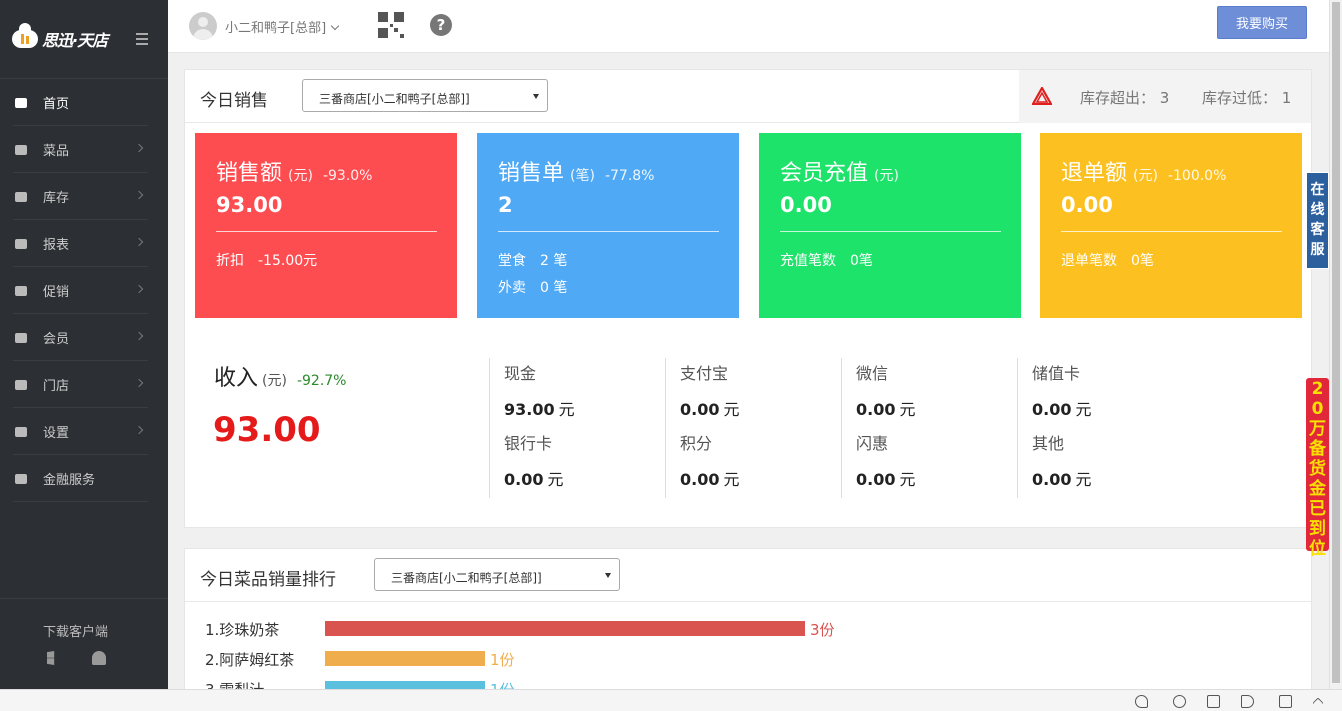  I want to click on stat-card: 销售单 (笔) -77.8% 2 堂食 2 笔外卖 0 笔, so click(608, 225).